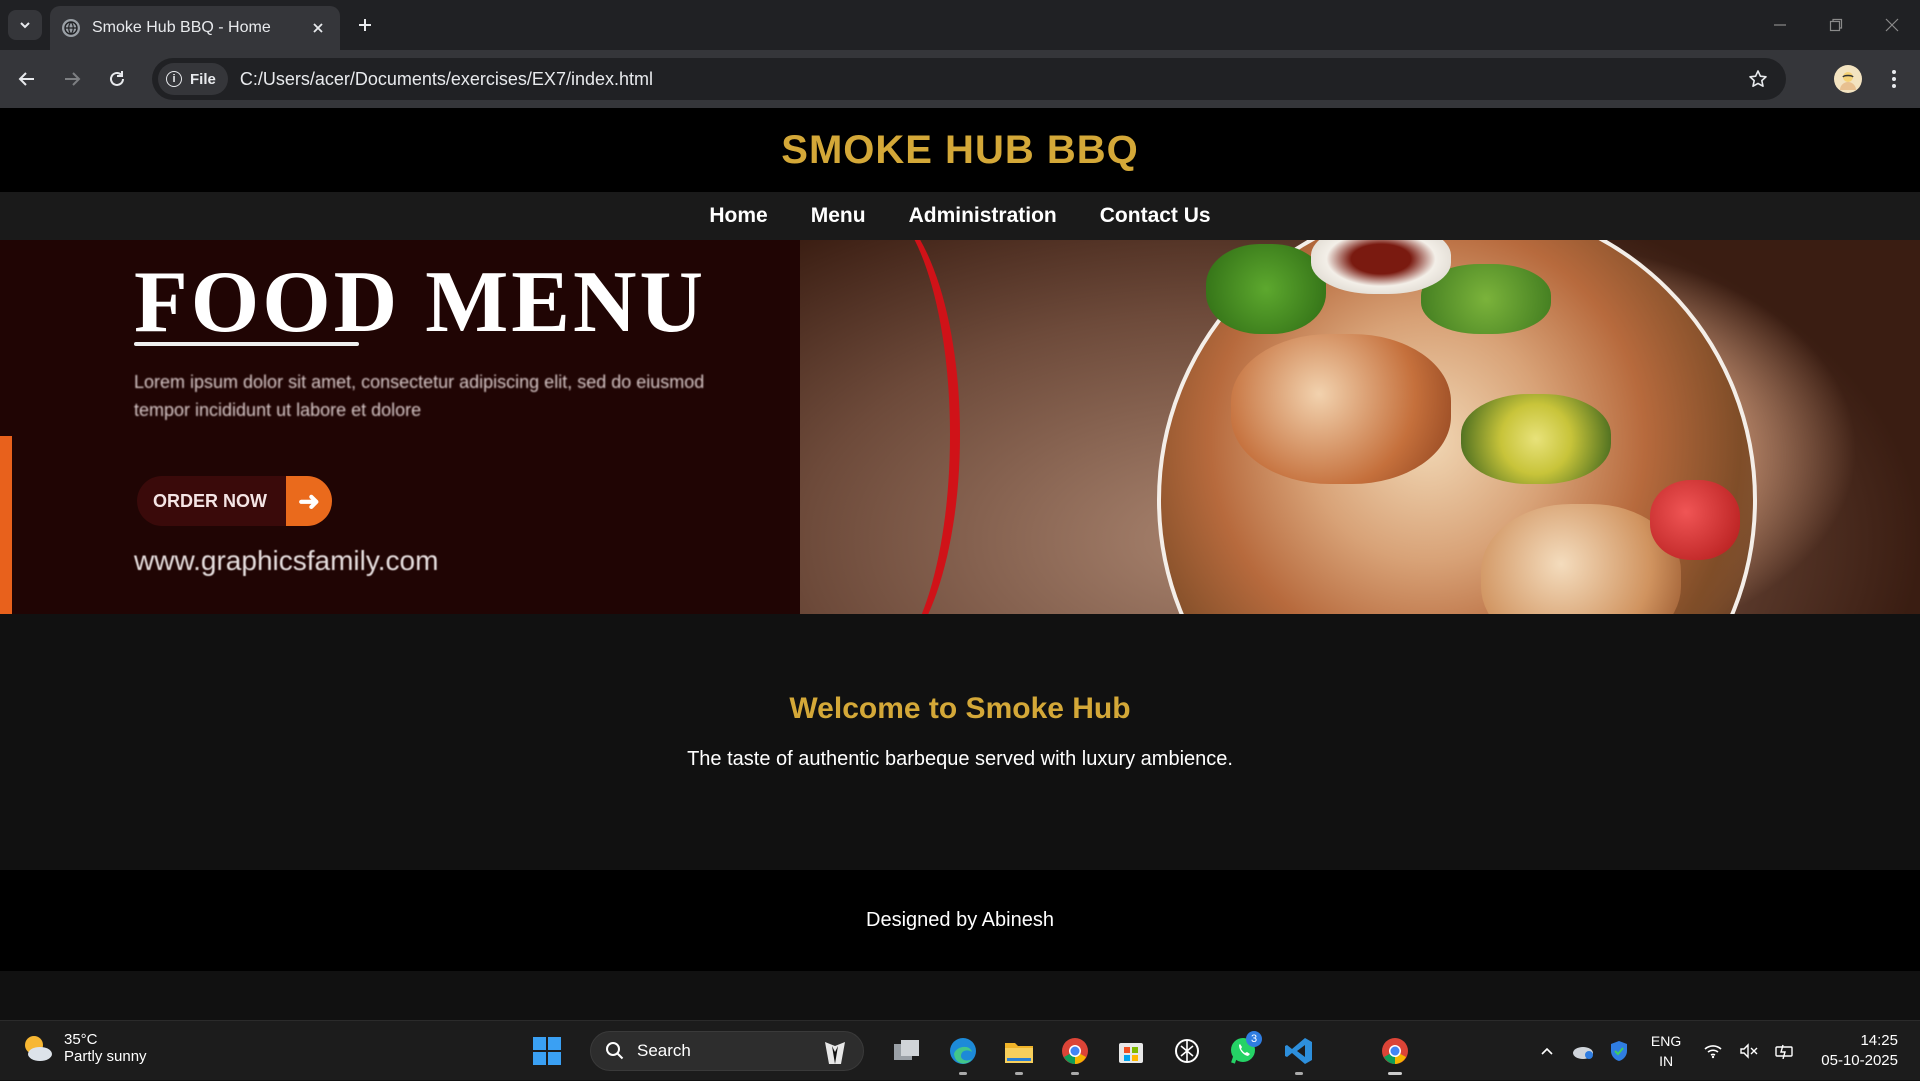 The height and width of the screenshot is (1081, 1920). Describe the element at coordinates (1536, 439) in the screenshot. I see `skewer-zucchini` at that location.